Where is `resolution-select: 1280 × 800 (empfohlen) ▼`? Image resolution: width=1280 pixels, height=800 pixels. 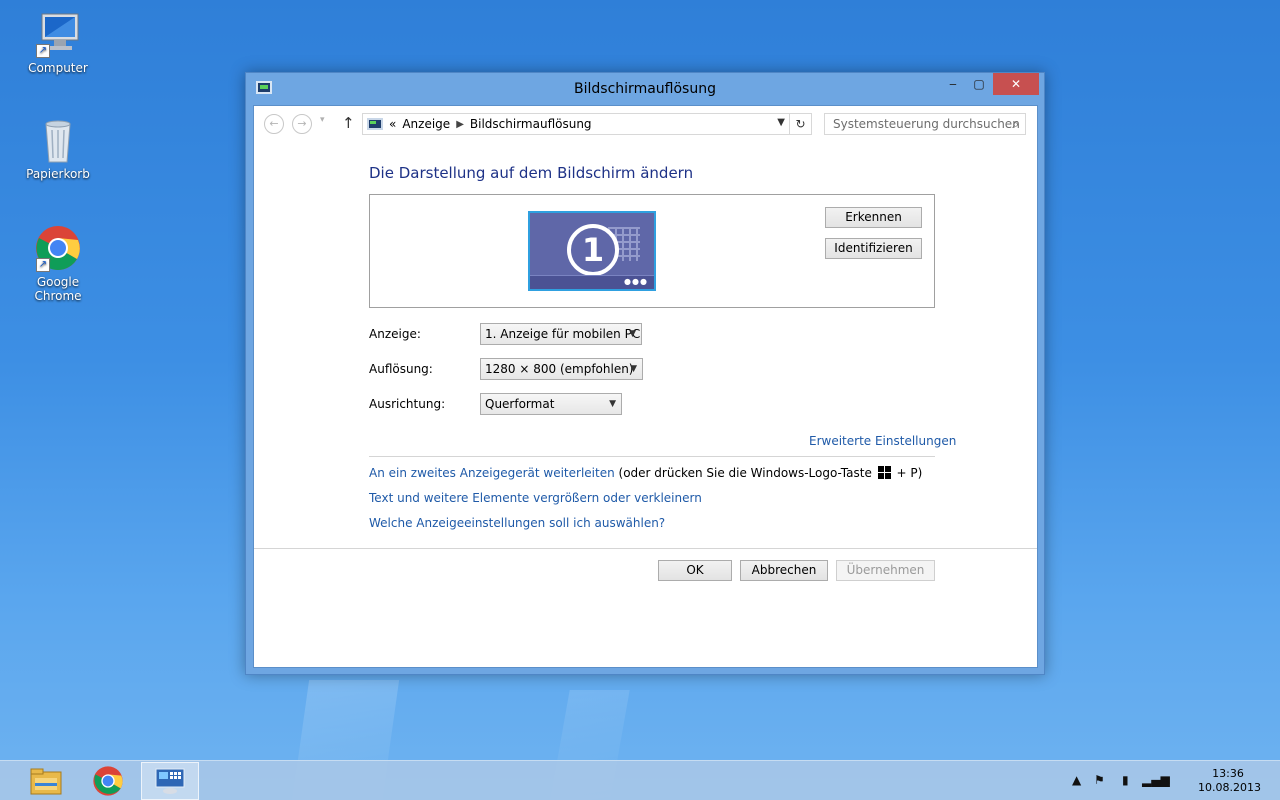
resolution-select: 1280 × 800 (empfohlen) ▼ is located at coordinates (561, 369).